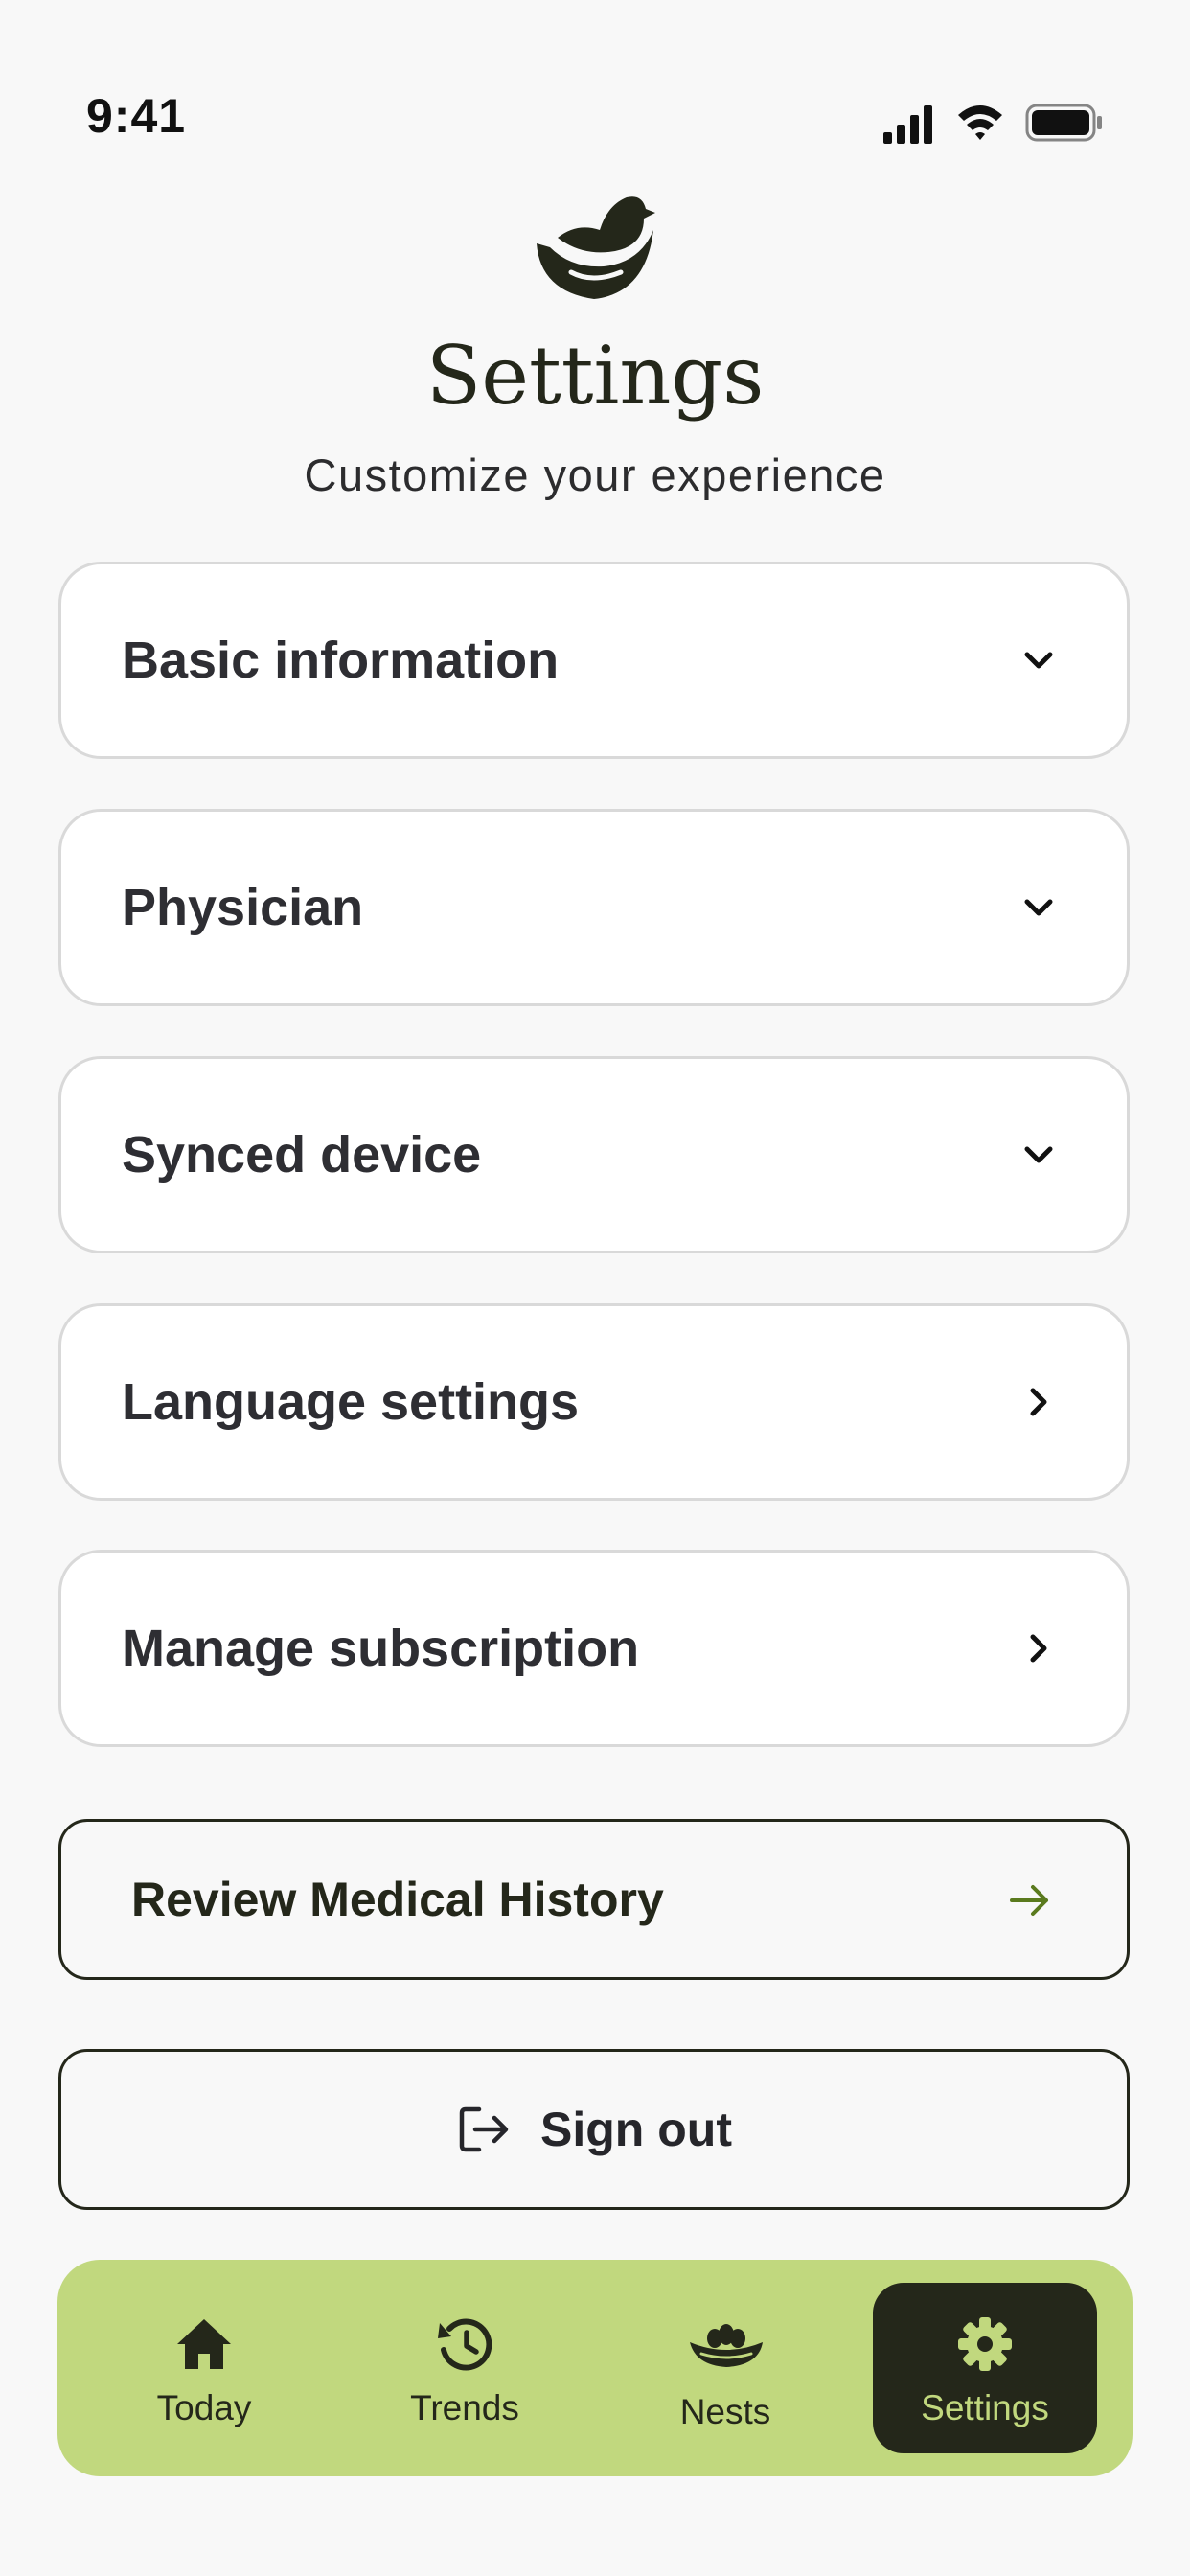 This screenshot has width=1190, height=2576. Describe the element at coordinates (725, 2411) in the screenshot. I see `tab-label: Nests` at that location.